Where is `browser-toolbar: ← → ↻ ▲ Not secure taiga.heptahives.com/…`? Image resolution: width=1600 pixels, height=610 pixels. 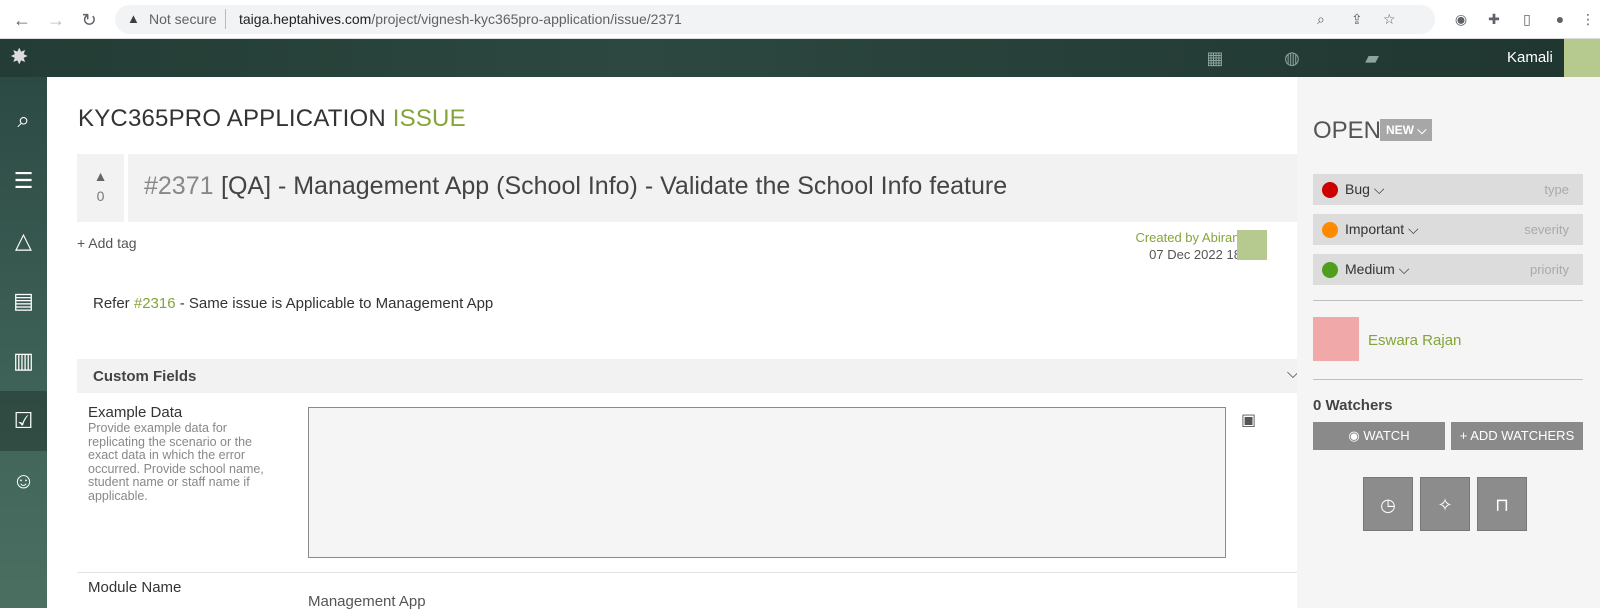
browser-toolbar: ← → ↻ ▲ Not secure taiga.heptahives.com/… is located at coordinates (800, 19).